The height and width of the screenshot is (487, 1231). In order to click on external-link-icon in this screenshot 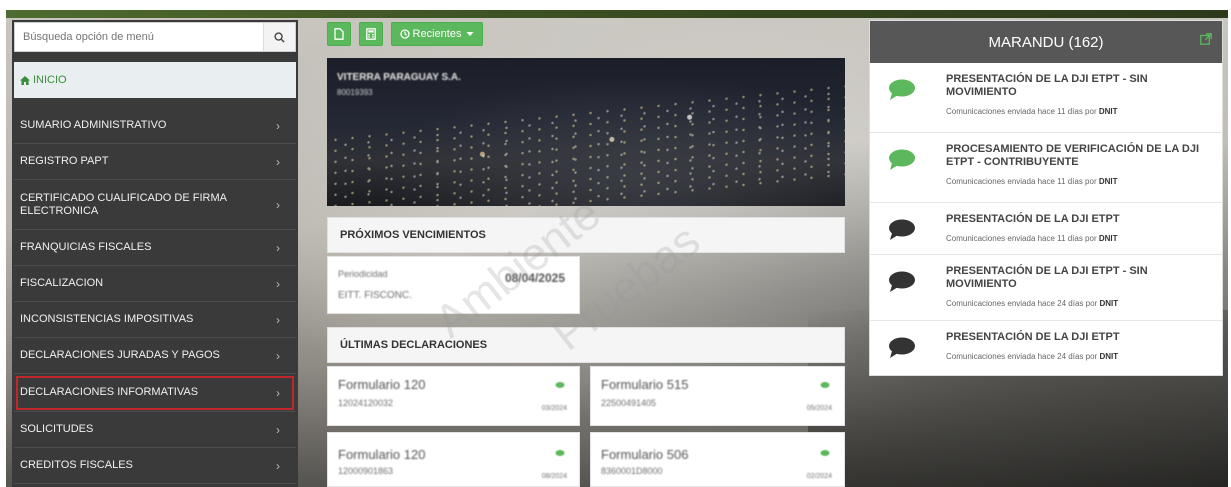, I will do `click(1206, 39)`.